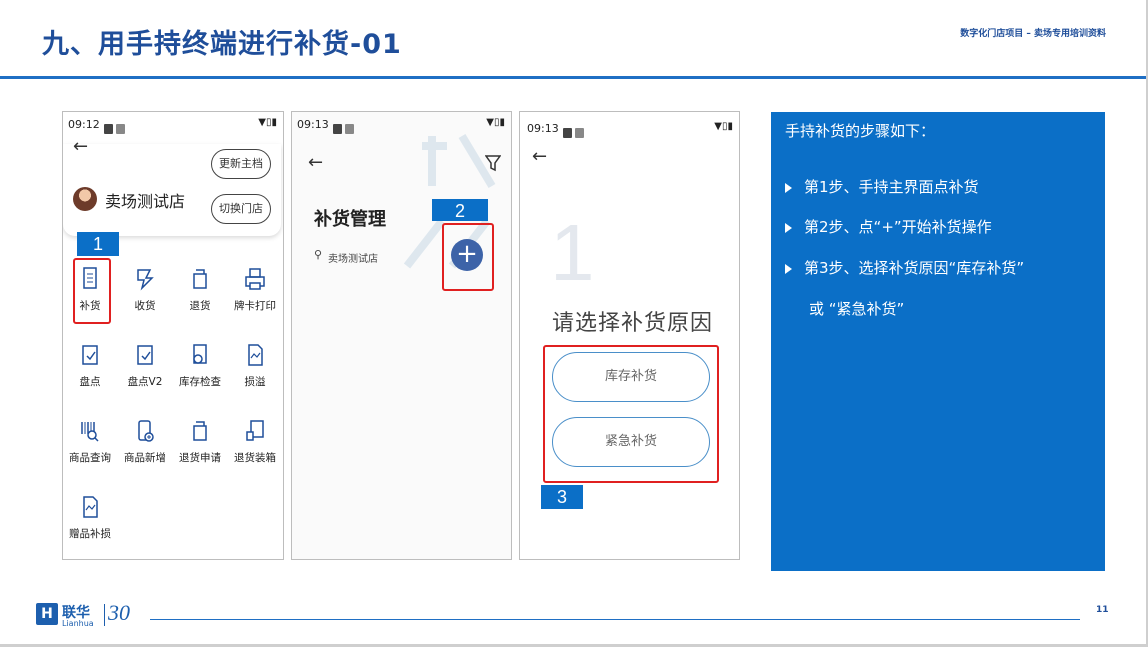 This screenshot has height=647, width=1148. Describe the element at coordinates (90, 382) in the screenshot. I see `menu-label: 盘点` at that location.